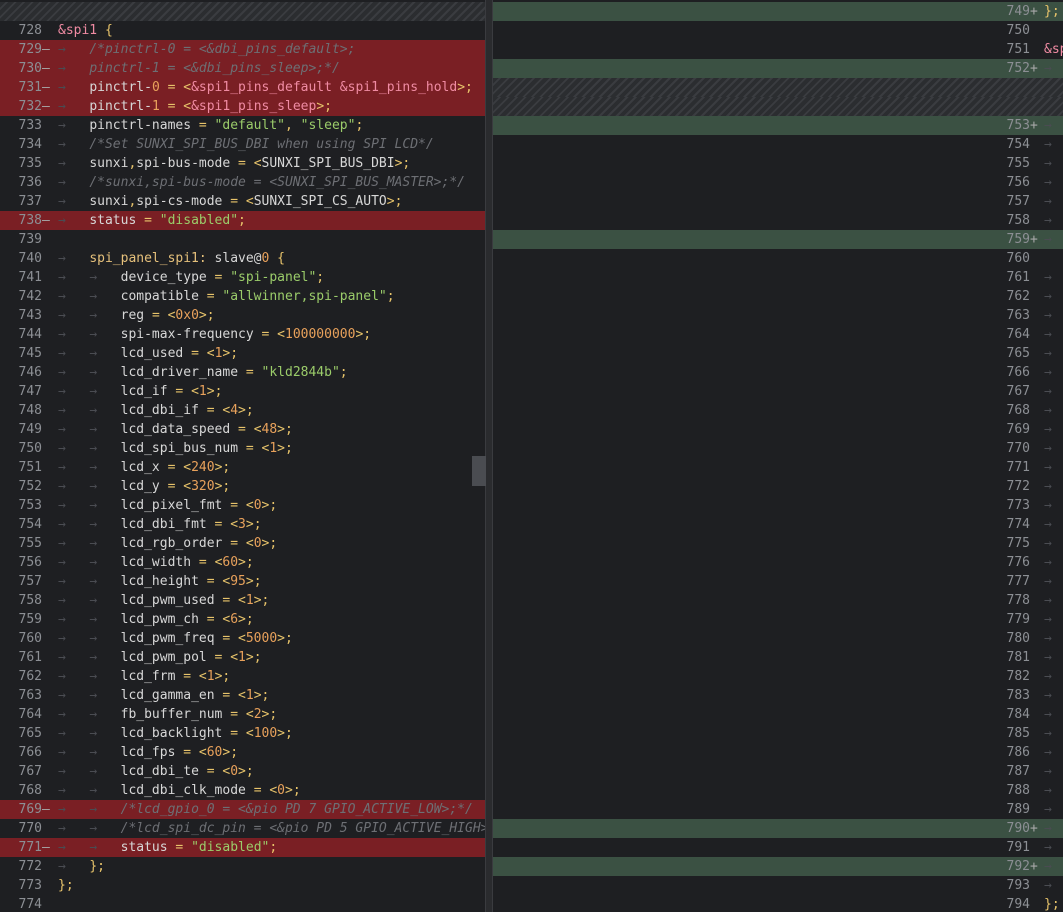  Describe the element at coordinates (1018, 201) in the screenshot. I see `line-number: 757` at that location.